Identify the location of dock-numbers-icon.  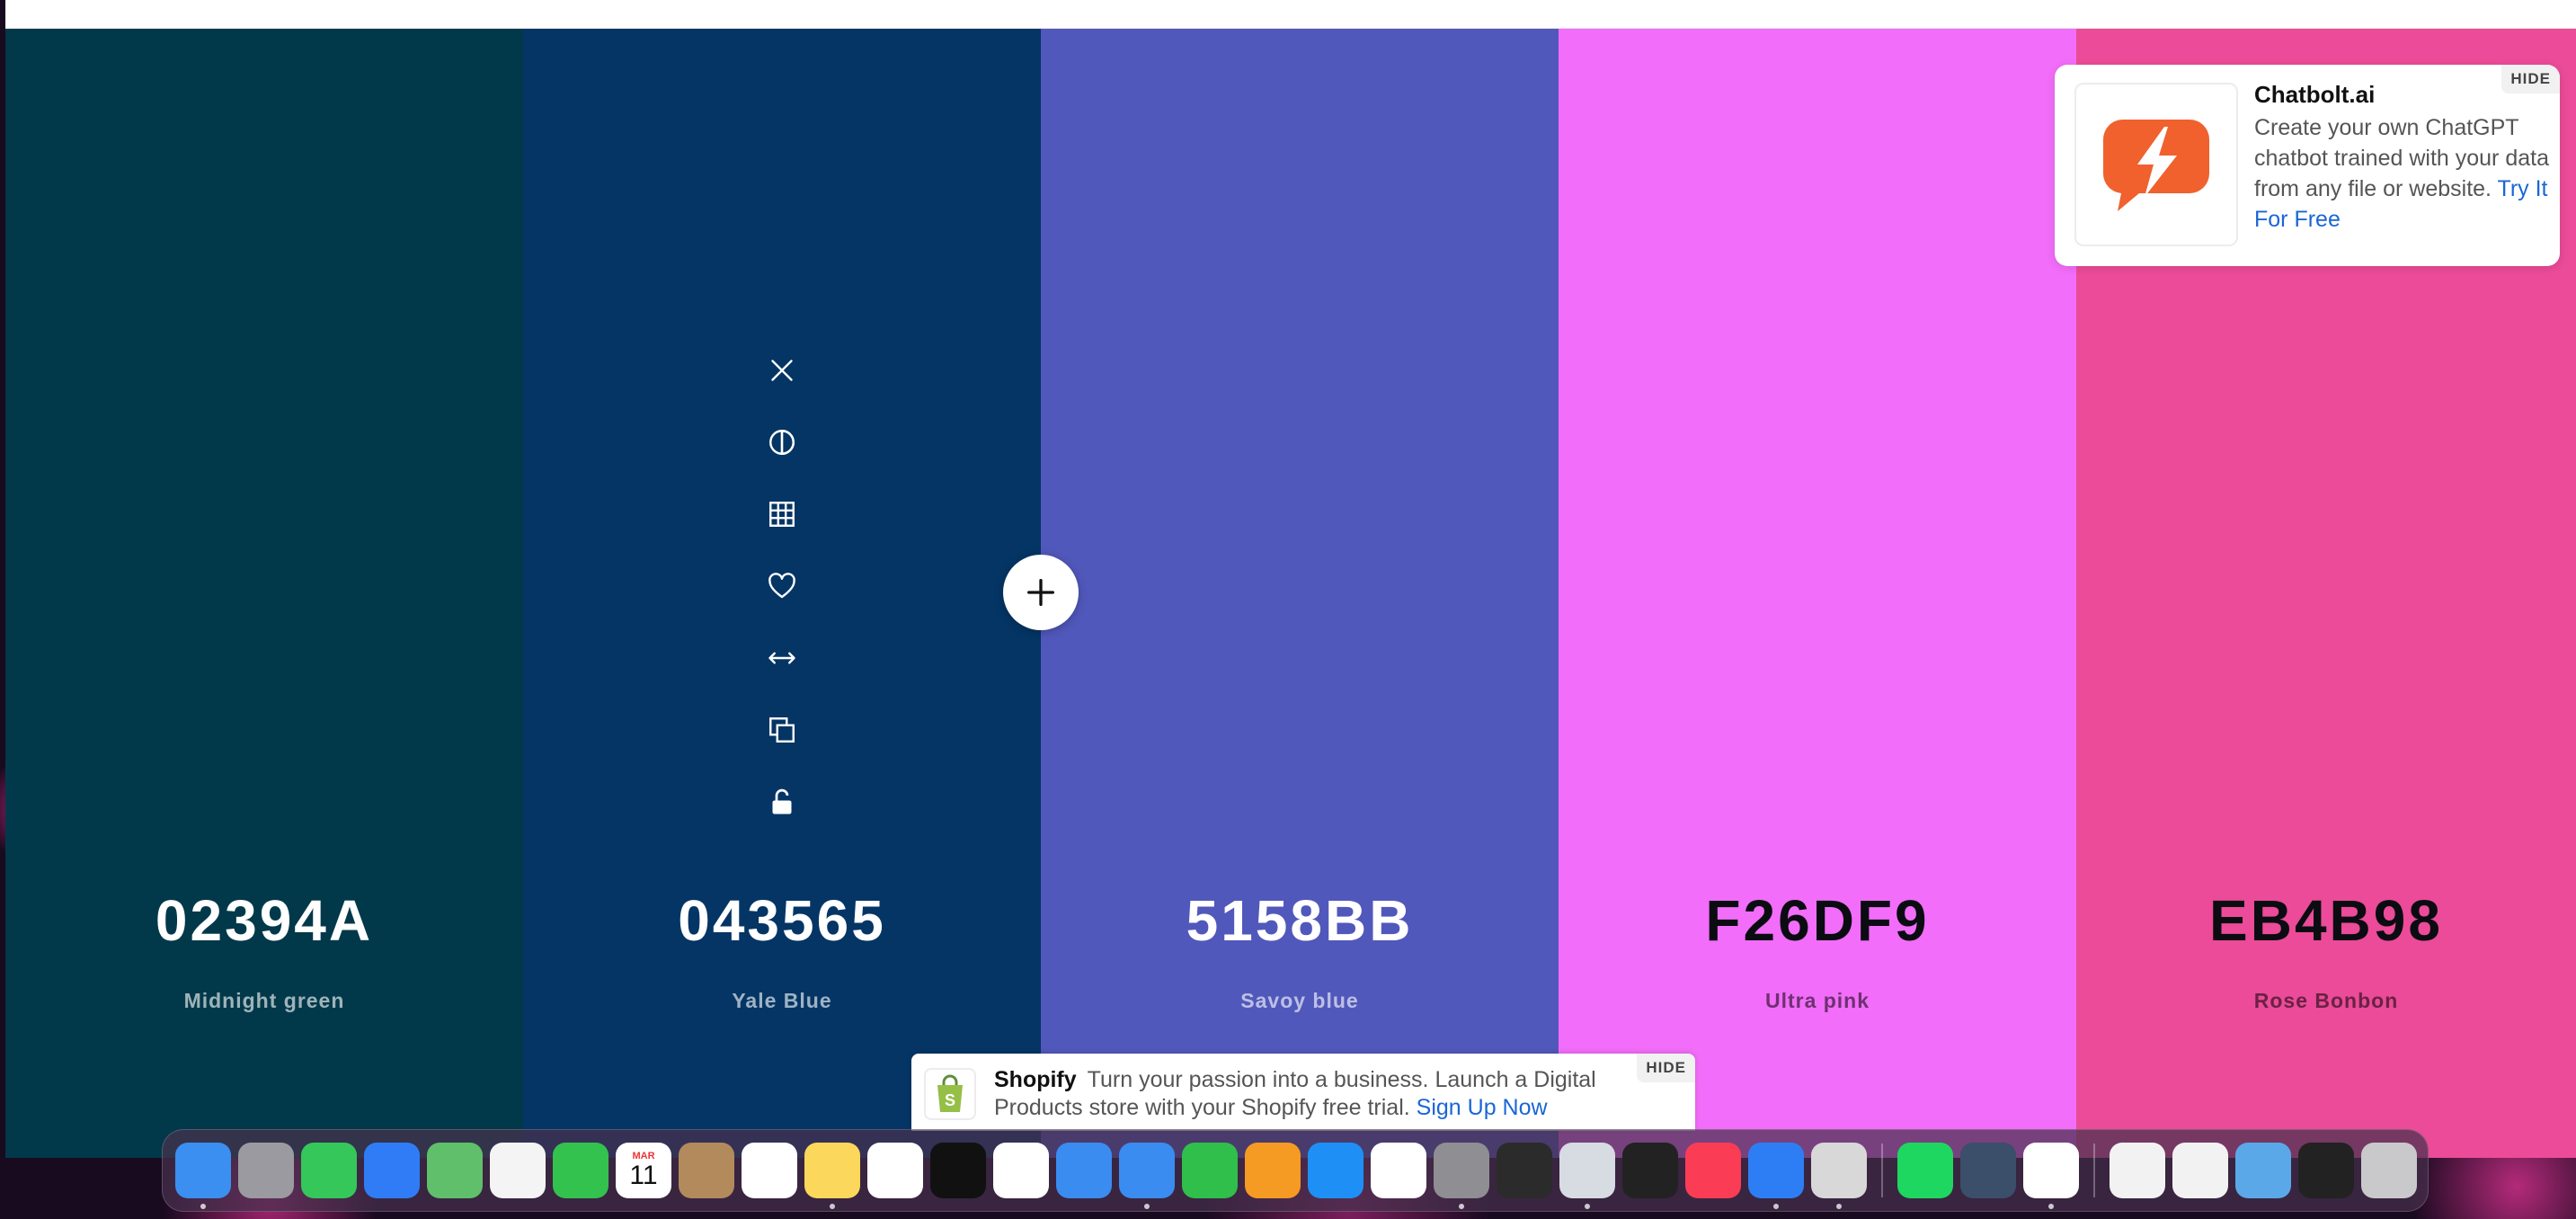
(1210, 1170).